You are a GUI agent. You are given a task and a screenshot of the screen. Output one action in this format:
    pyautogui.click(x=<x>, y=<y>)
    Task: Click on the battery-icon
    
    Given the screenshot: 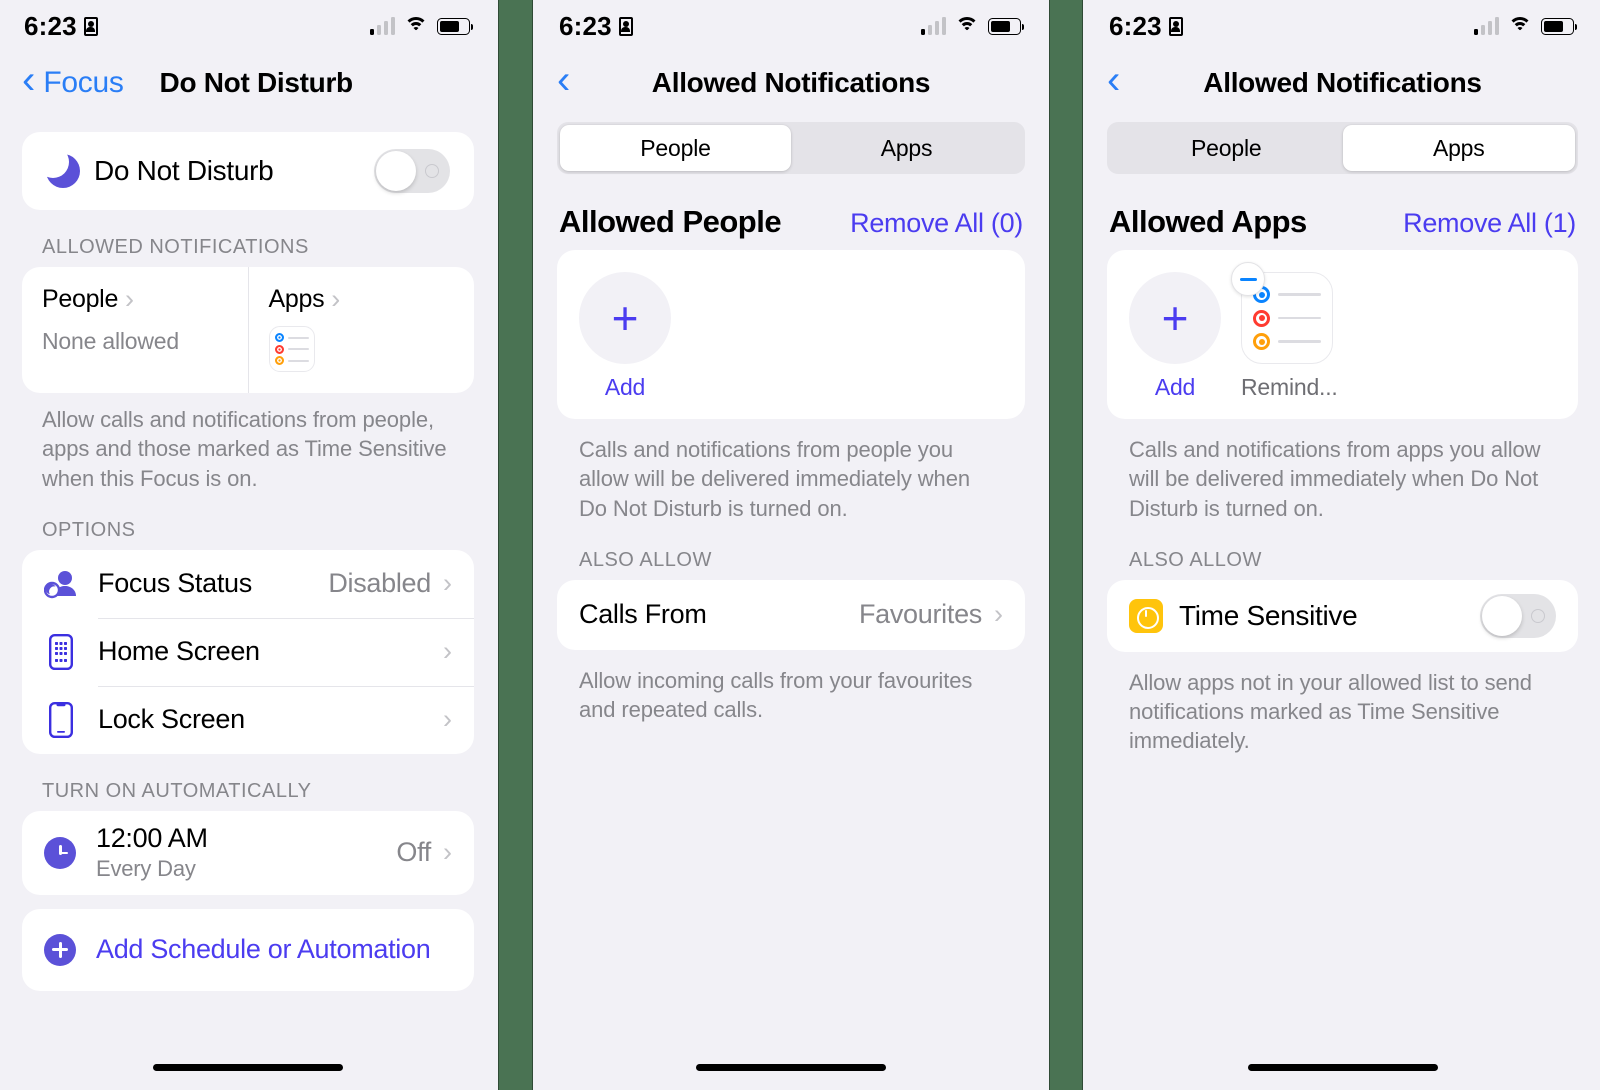 What is the action you would take?
    pyautogui.click(x=1006, y=26)
    